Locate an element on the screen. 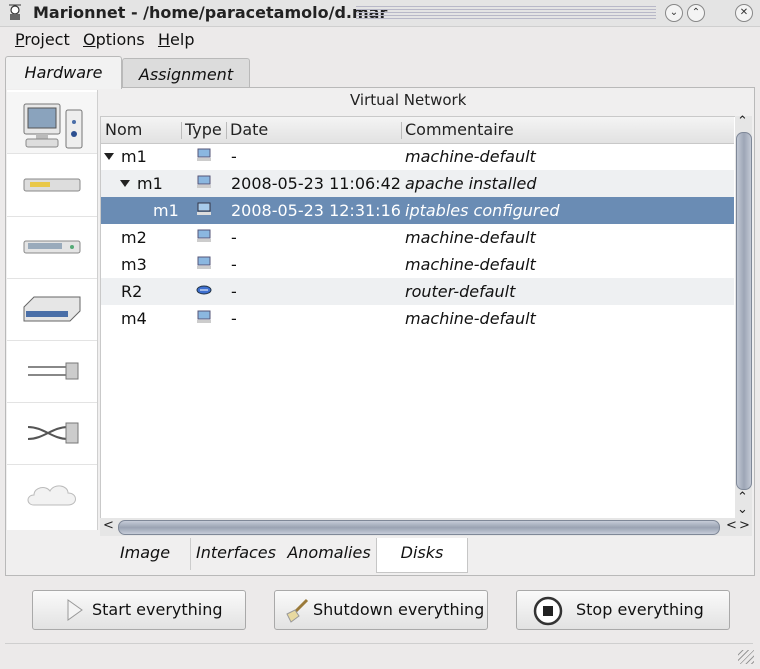 The height and width of the screenshot is (669, 760). row-name: m4 is located at coordinates (134, 318).